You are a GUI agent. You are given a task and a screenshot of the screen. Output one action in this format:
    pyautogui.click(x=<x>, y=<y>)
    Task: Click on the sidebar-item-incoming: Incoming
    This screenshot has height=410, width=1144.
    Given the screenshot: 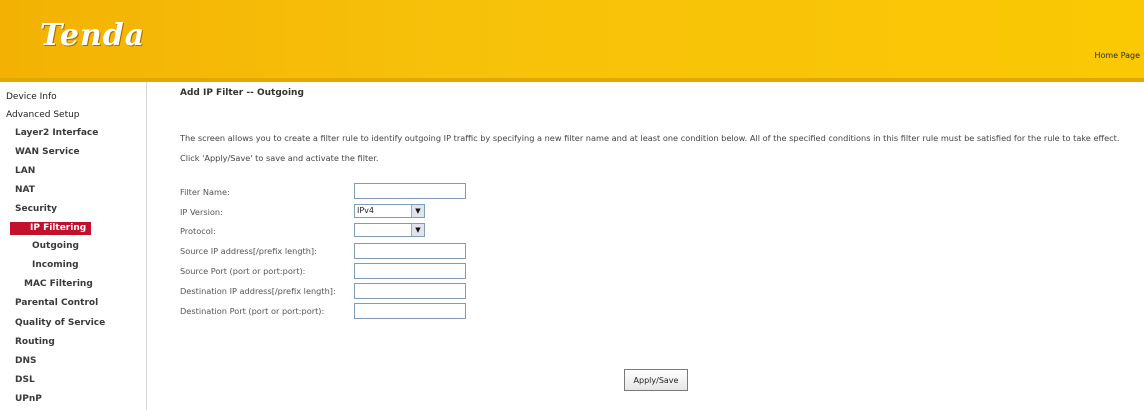 What is the action you would take?
    pyautogui.click(x=55, y=265)
    